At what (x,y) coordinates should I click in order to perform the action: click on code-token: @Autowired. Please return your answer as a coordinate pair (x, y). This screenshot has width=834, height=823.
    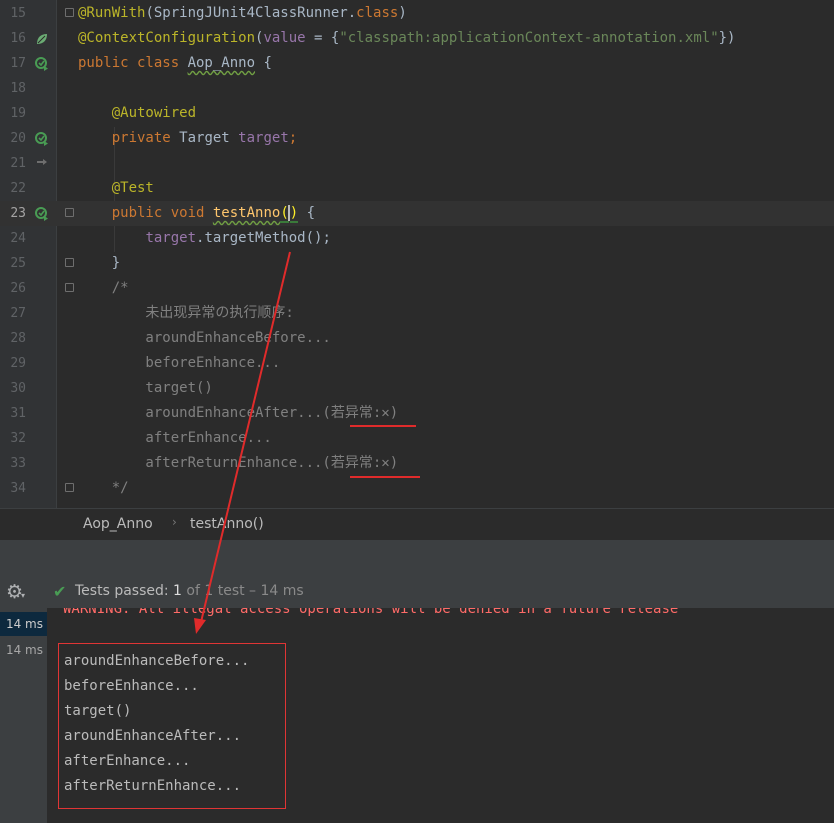
    Looking at the image, I should click on (154, 113).